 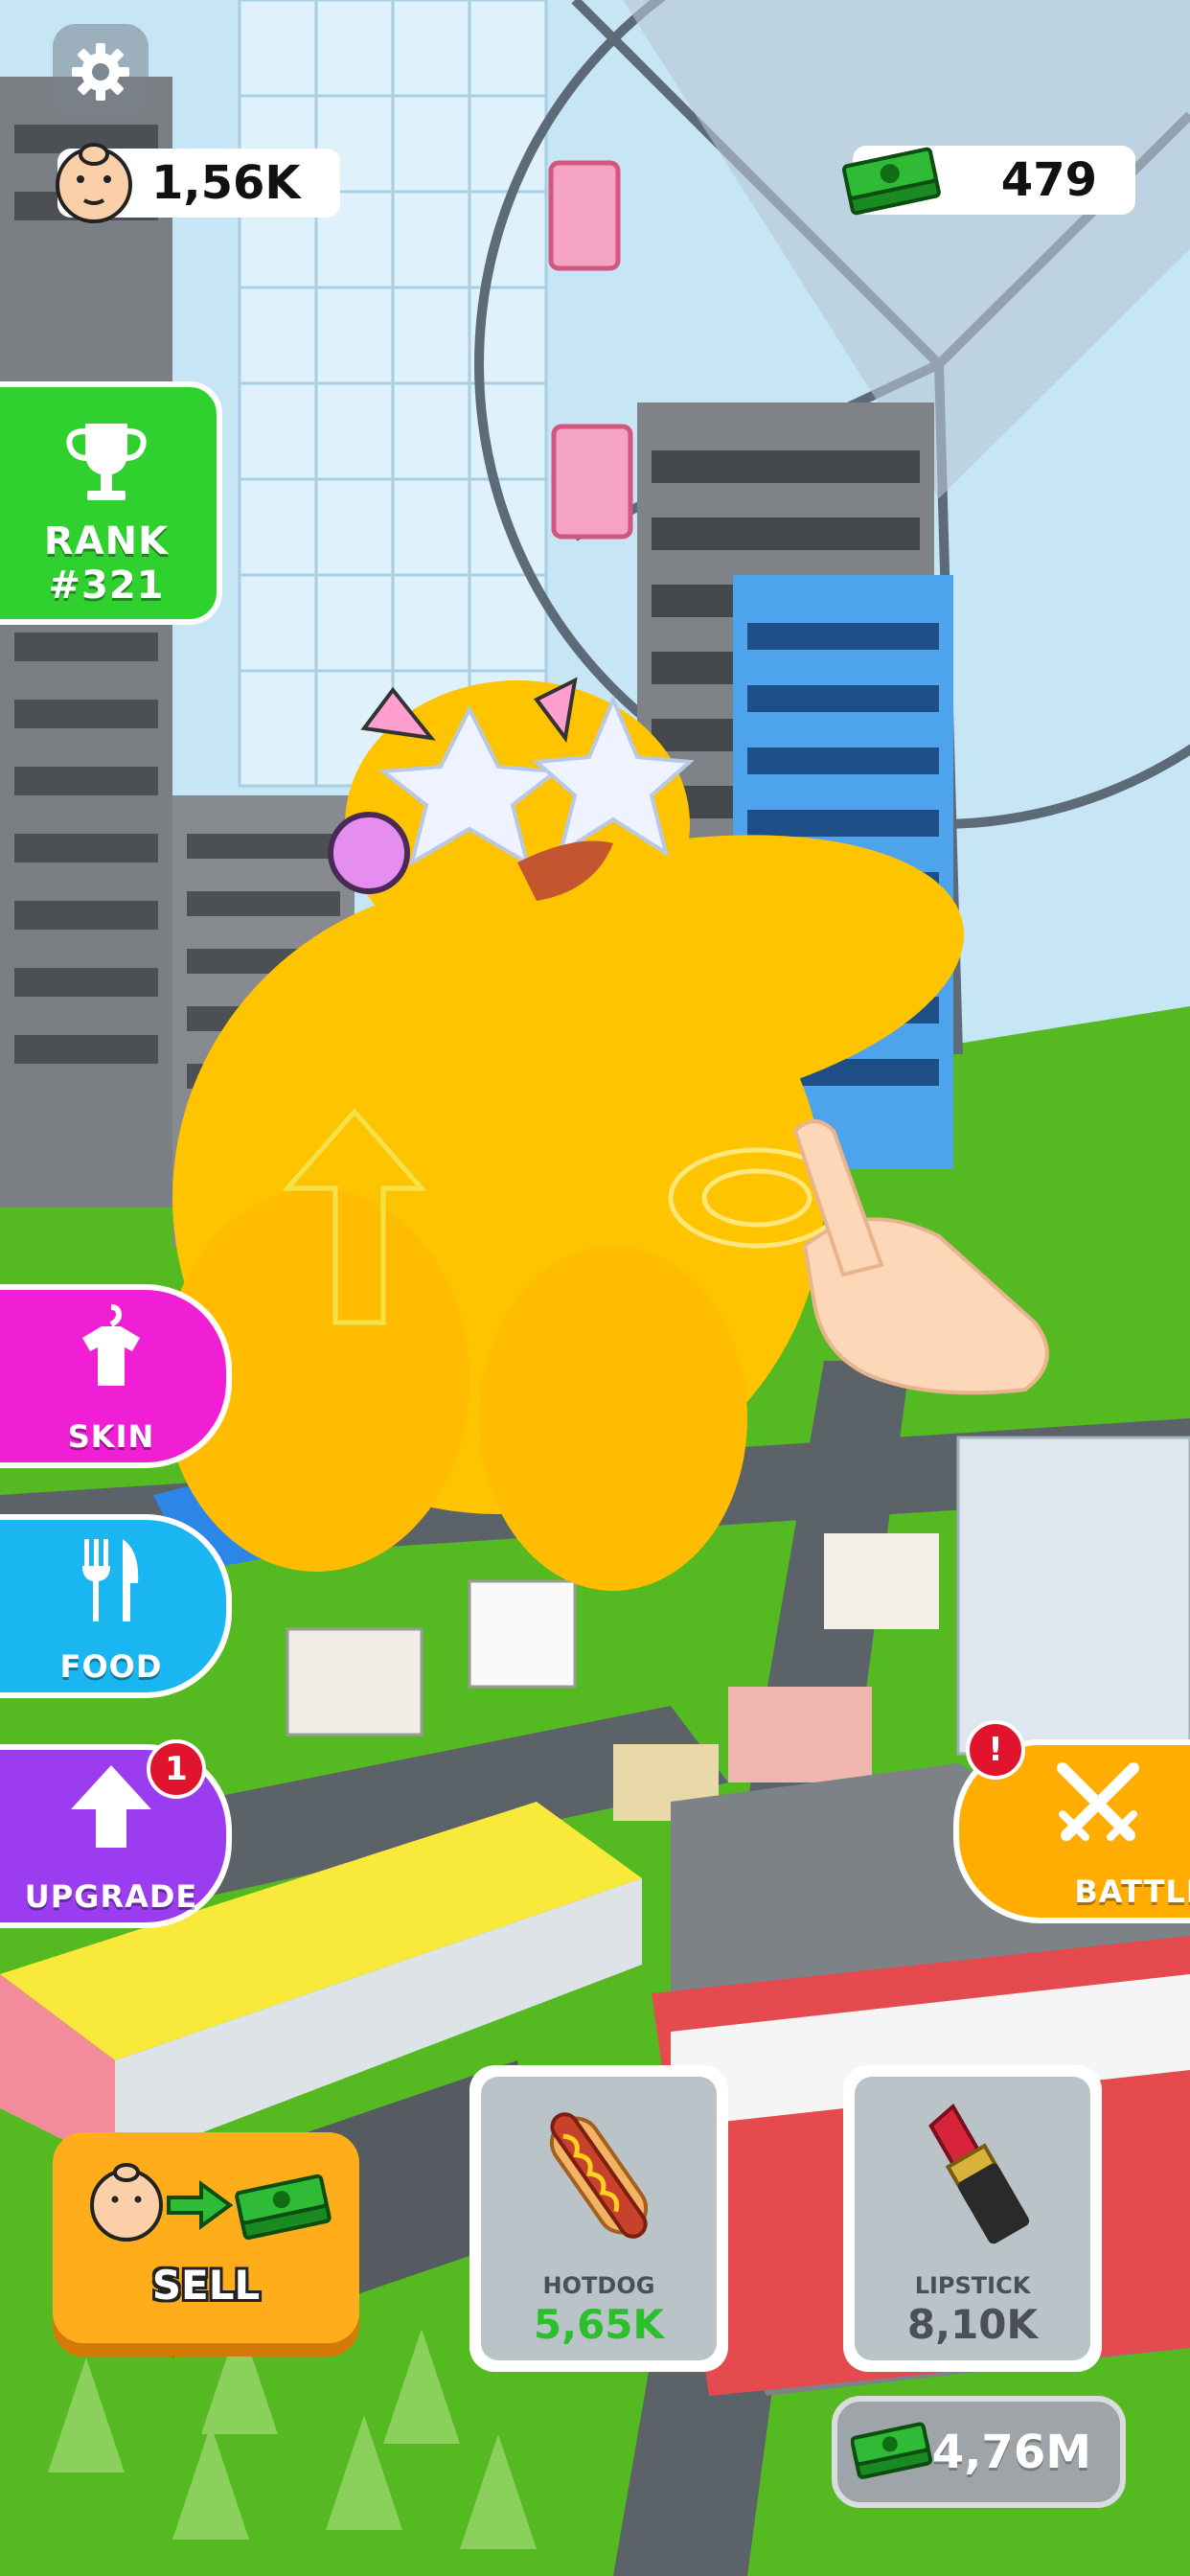 What do you see at coordinates (111, 1896) in the screenshot?
I see `upgrade-label: UPGRADE` at bounding box center [111, 1896].